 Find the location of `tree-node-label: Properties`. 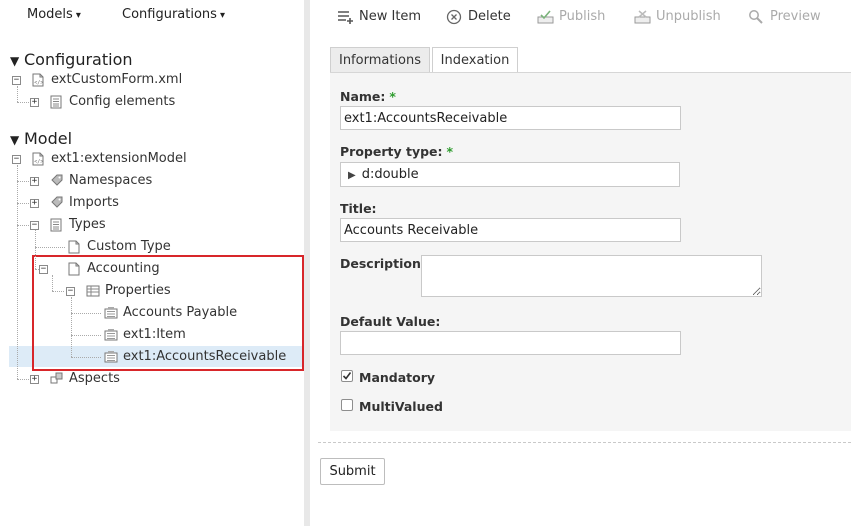

tree-node-label: Properties is located at coordinates (138, 290).